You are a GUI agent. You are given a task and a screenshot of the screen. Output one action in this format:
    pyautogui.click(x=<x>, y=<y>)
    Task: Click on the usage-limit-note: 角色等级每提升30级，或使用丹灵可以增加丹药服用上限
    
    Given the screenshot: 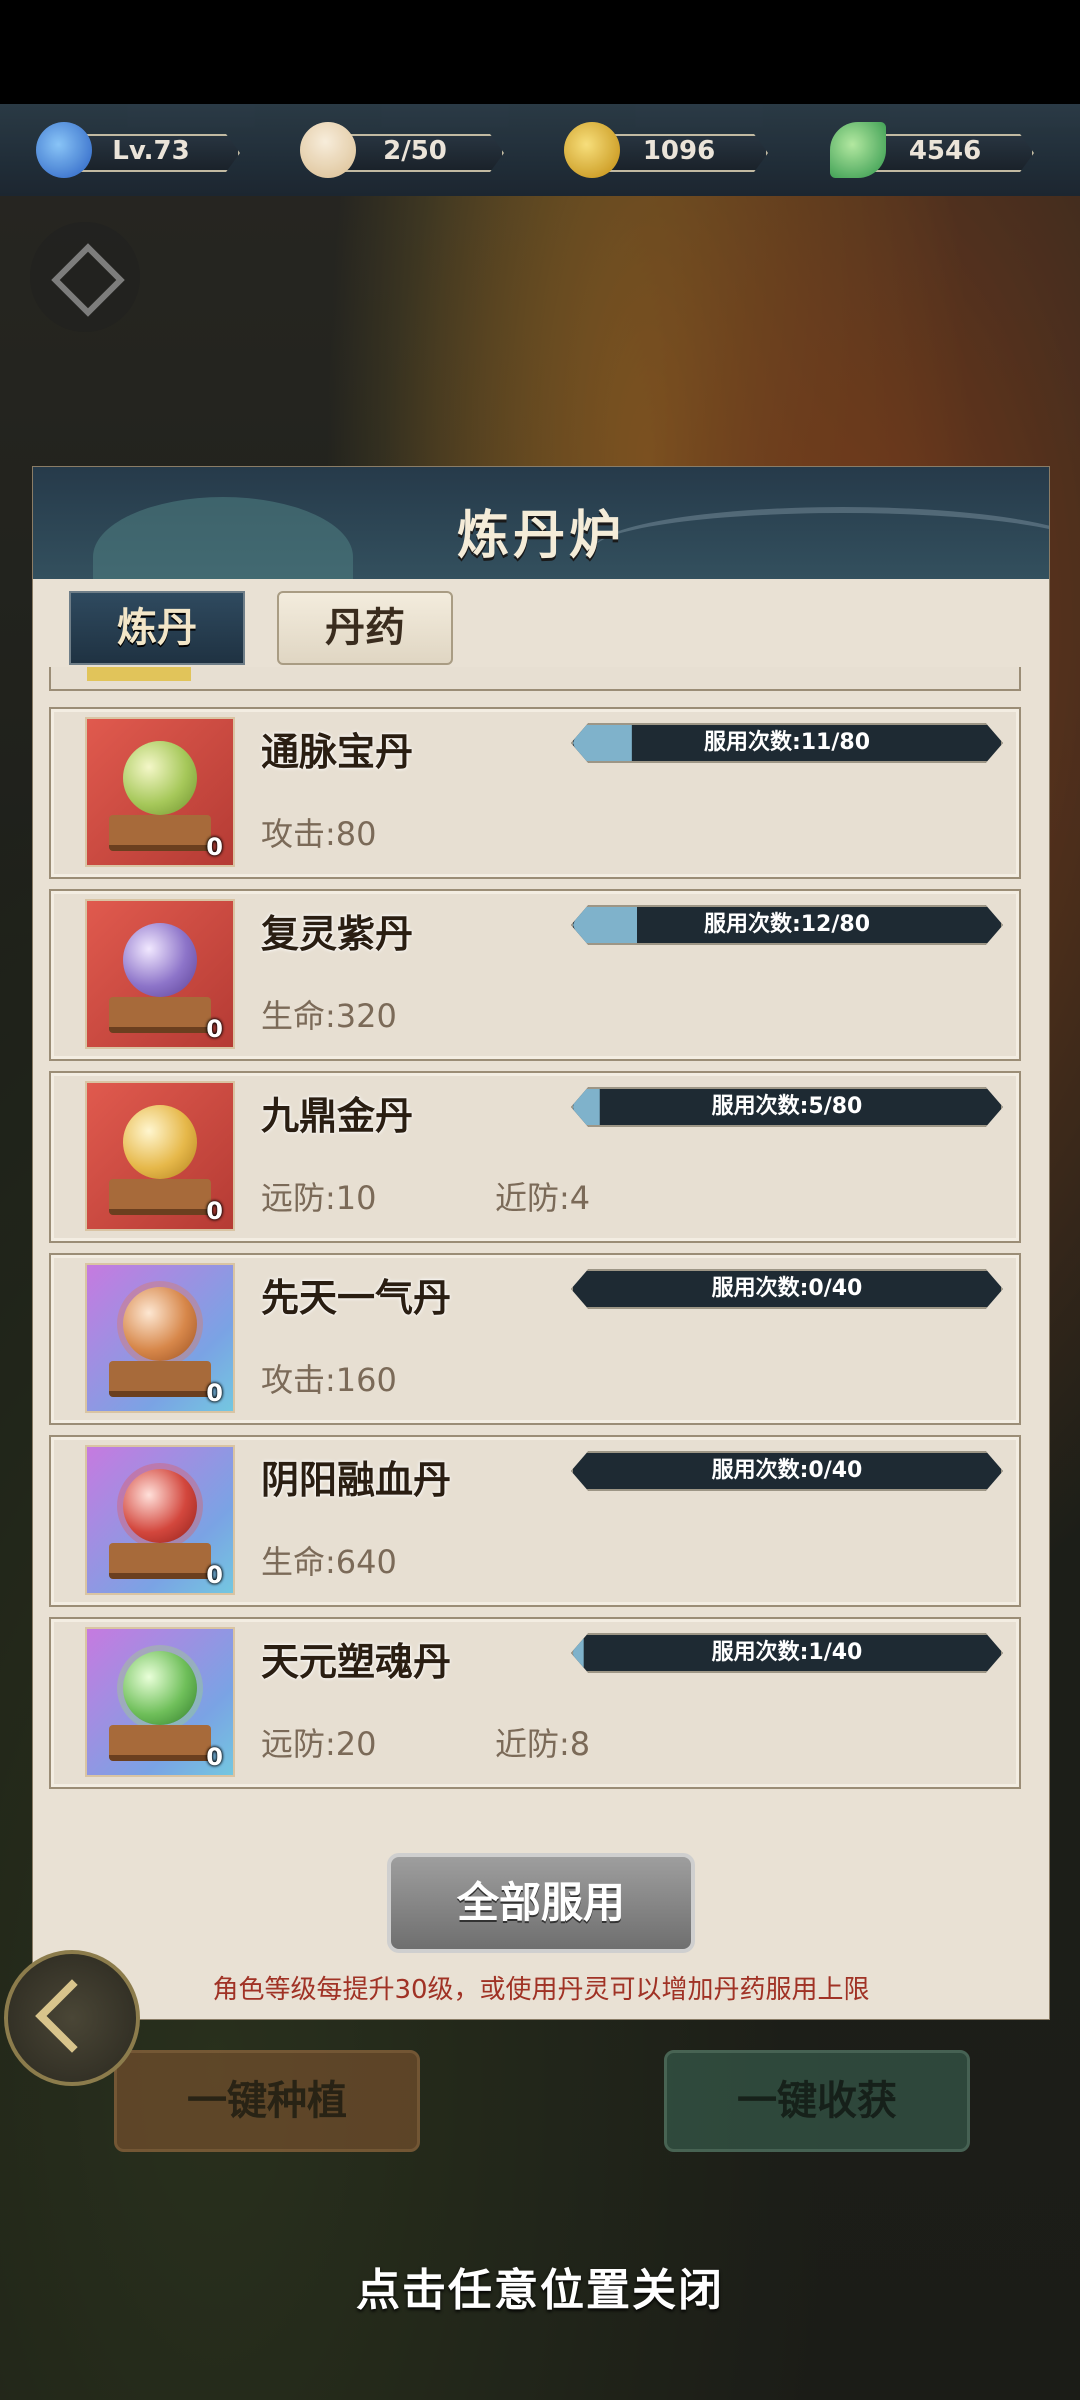 What is the action you would take?
    pyautogui.click(x=541, y=1990)
    